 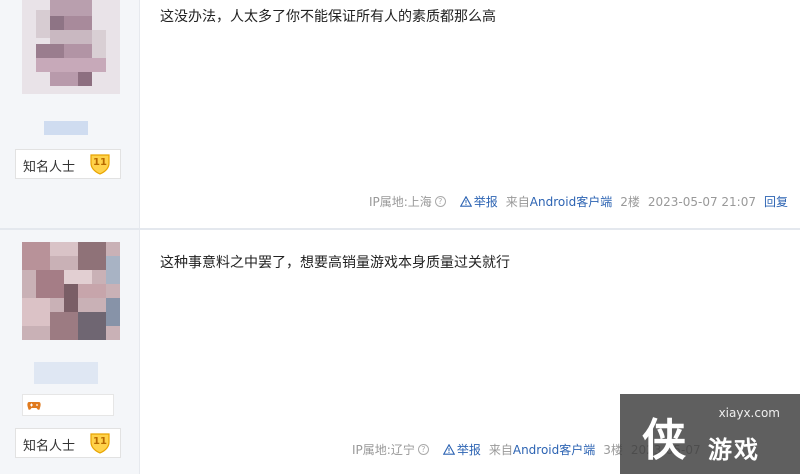 I want to click on ip-location: IP属地:辽宁 ?, so click(x=390, y=449).